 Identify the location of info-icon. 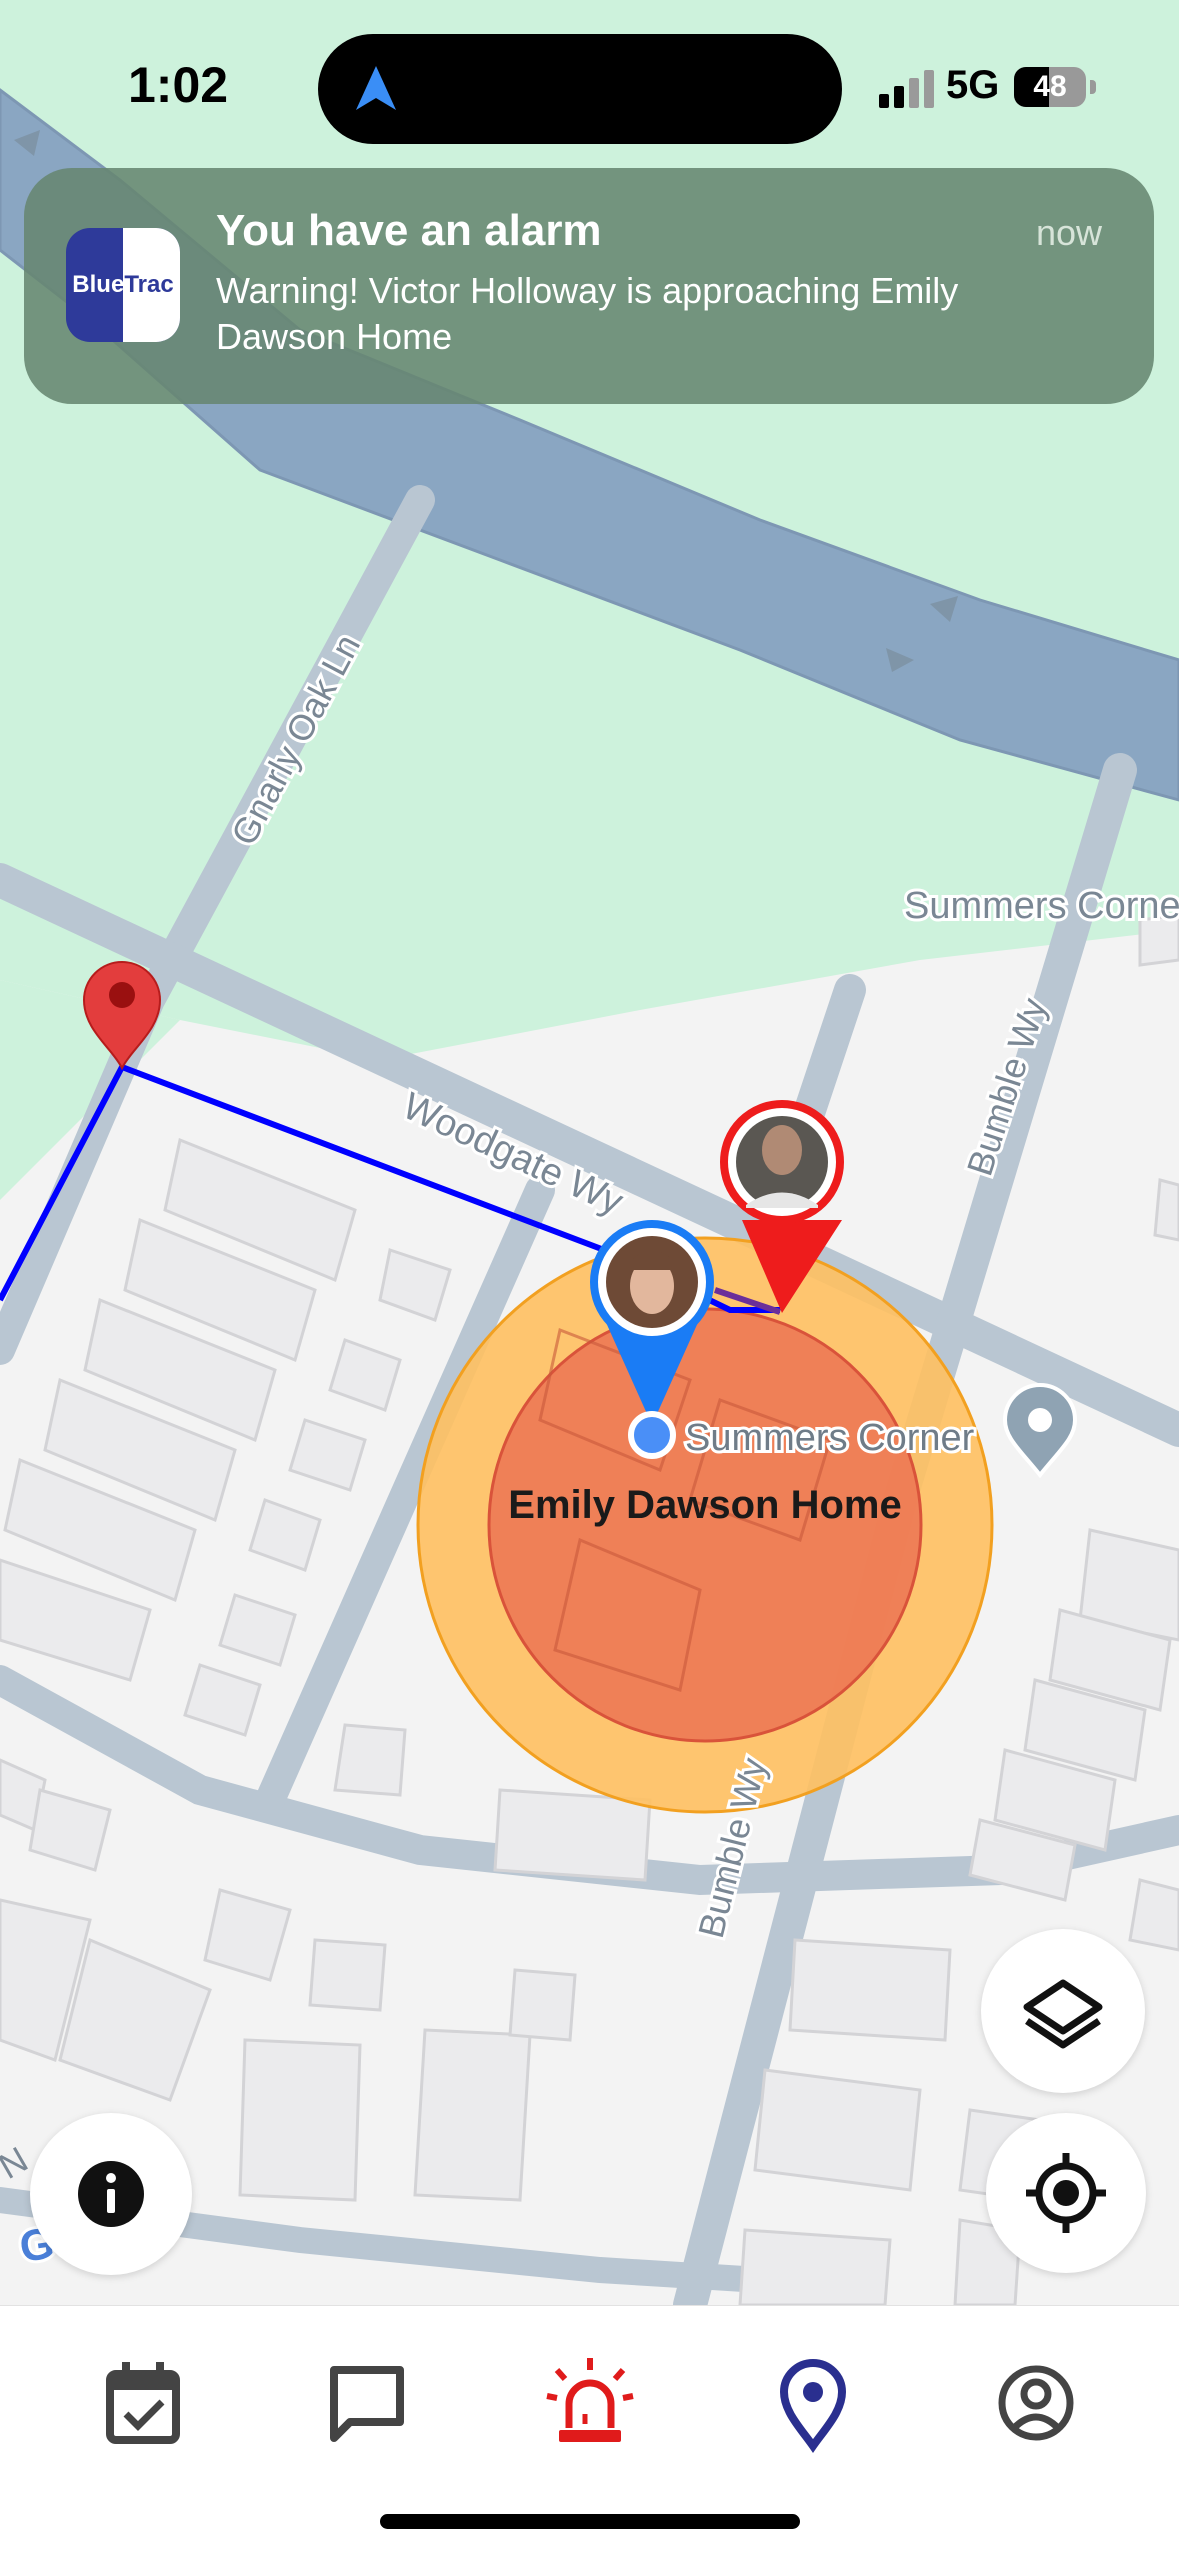
(111, 2194).